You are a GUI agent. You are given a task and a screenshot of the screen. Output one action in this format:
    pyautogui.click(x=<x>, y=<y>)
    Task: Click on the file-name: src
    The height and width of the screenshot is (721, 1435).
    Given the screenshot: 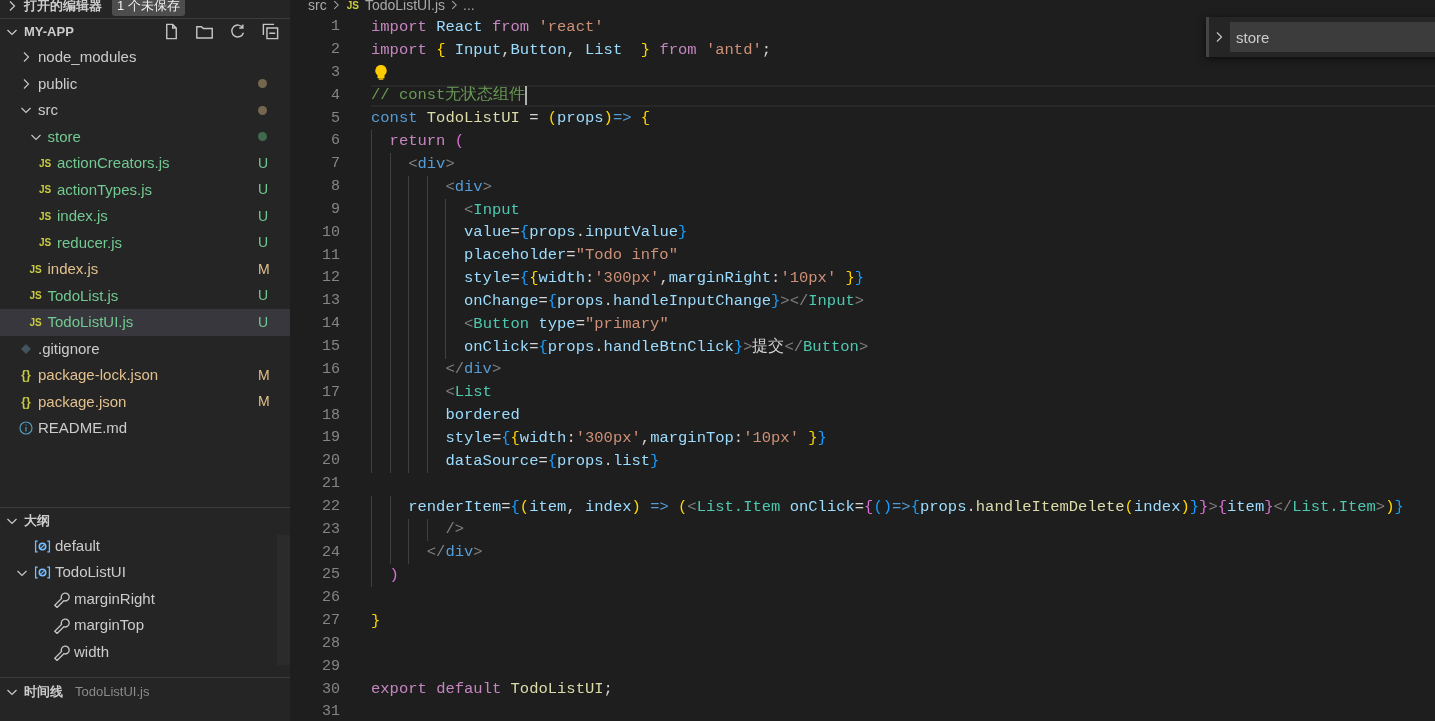 What is the action you would take?
    pyautogui.click(x=146, y=110)
    